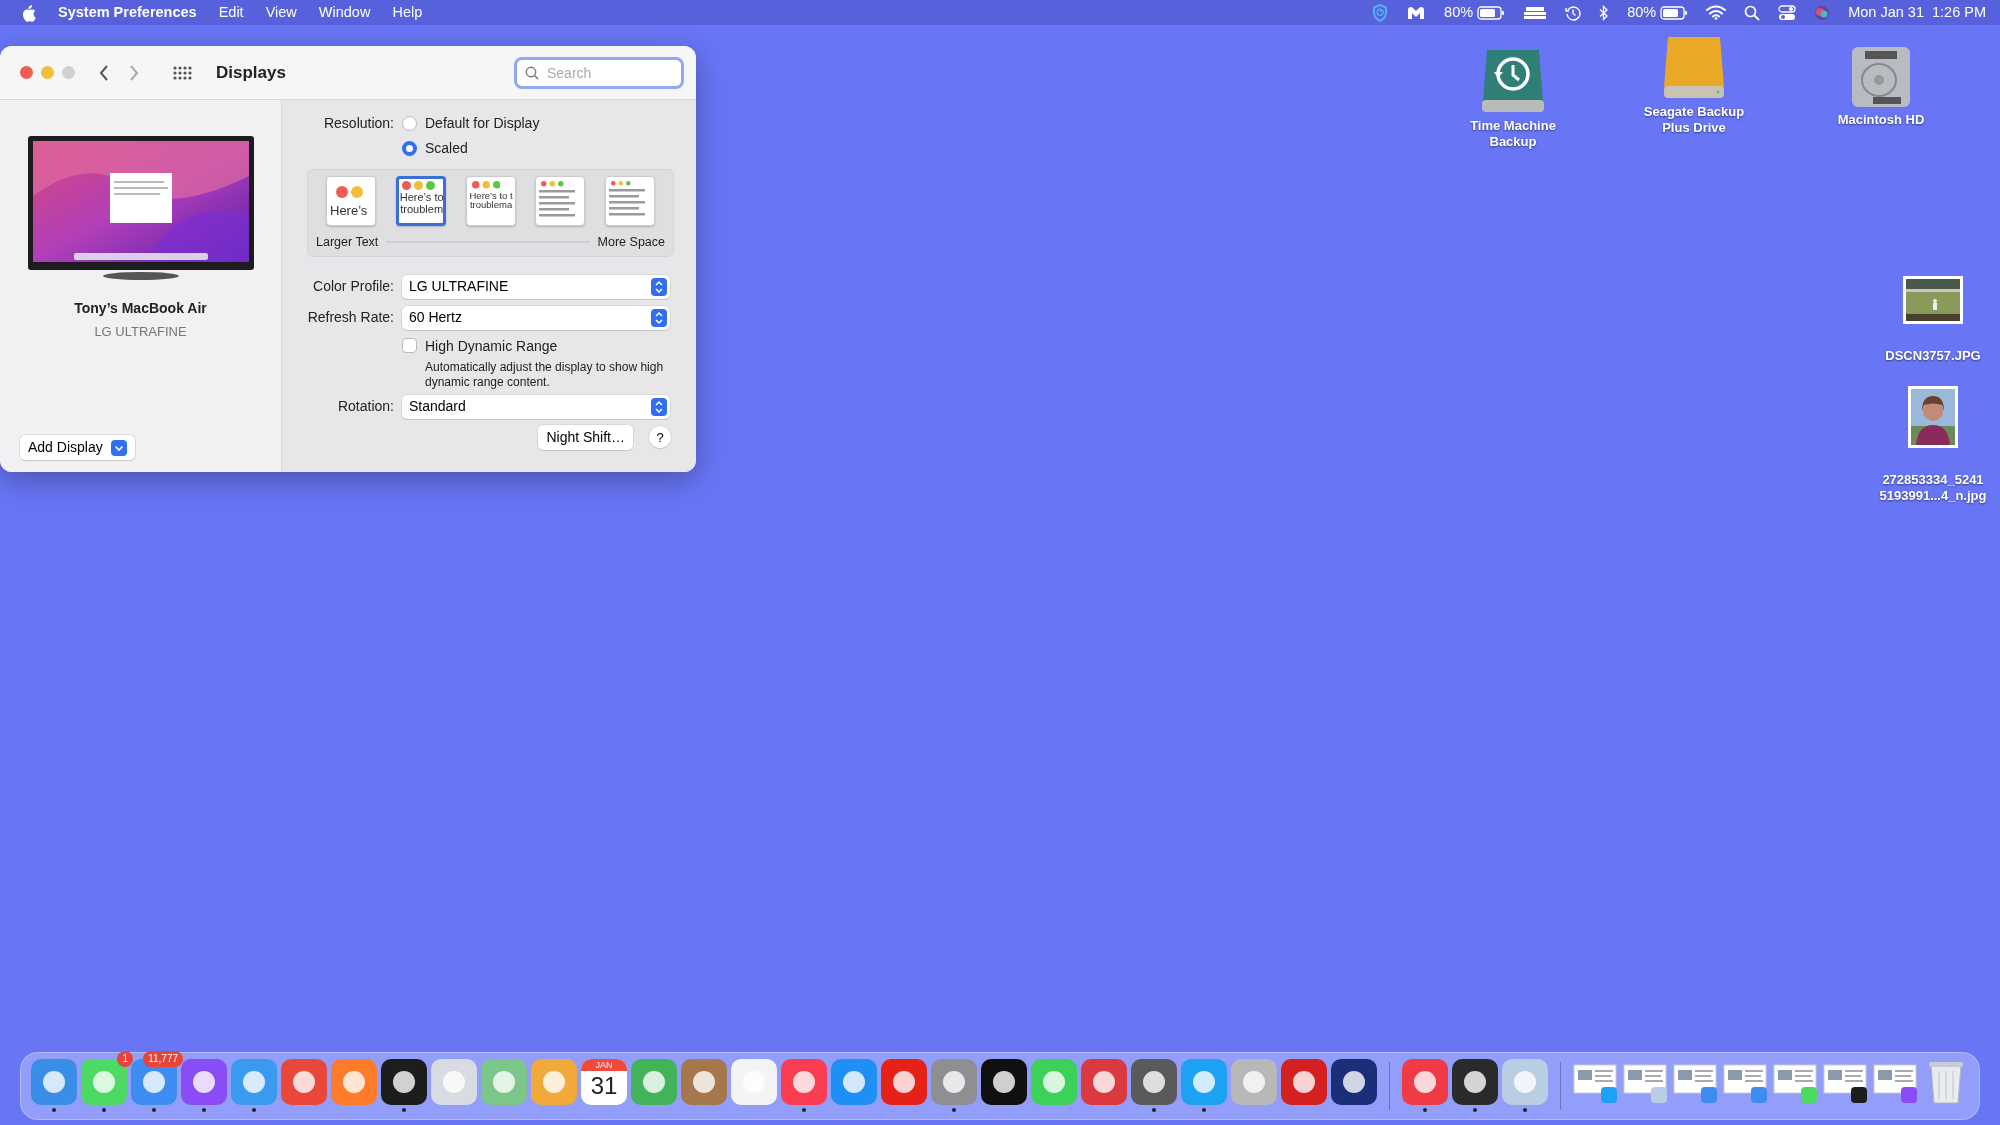 This screenshot has width=2000, height=1125. Describe the element at coordinates (536, 406) in the screenshot. I see `rotation-popup: Standard` at that location.